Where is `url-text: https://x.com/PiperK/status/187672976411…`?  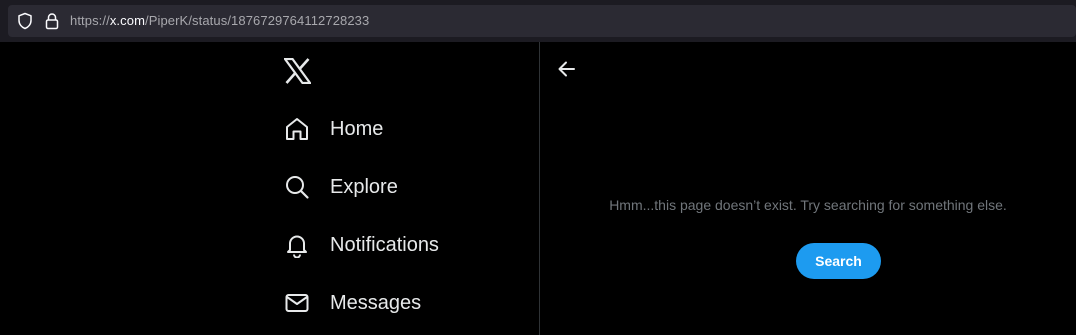
url-text: https://x.com/PiperK/status/187672976411… is located at coordinates (219, 20).